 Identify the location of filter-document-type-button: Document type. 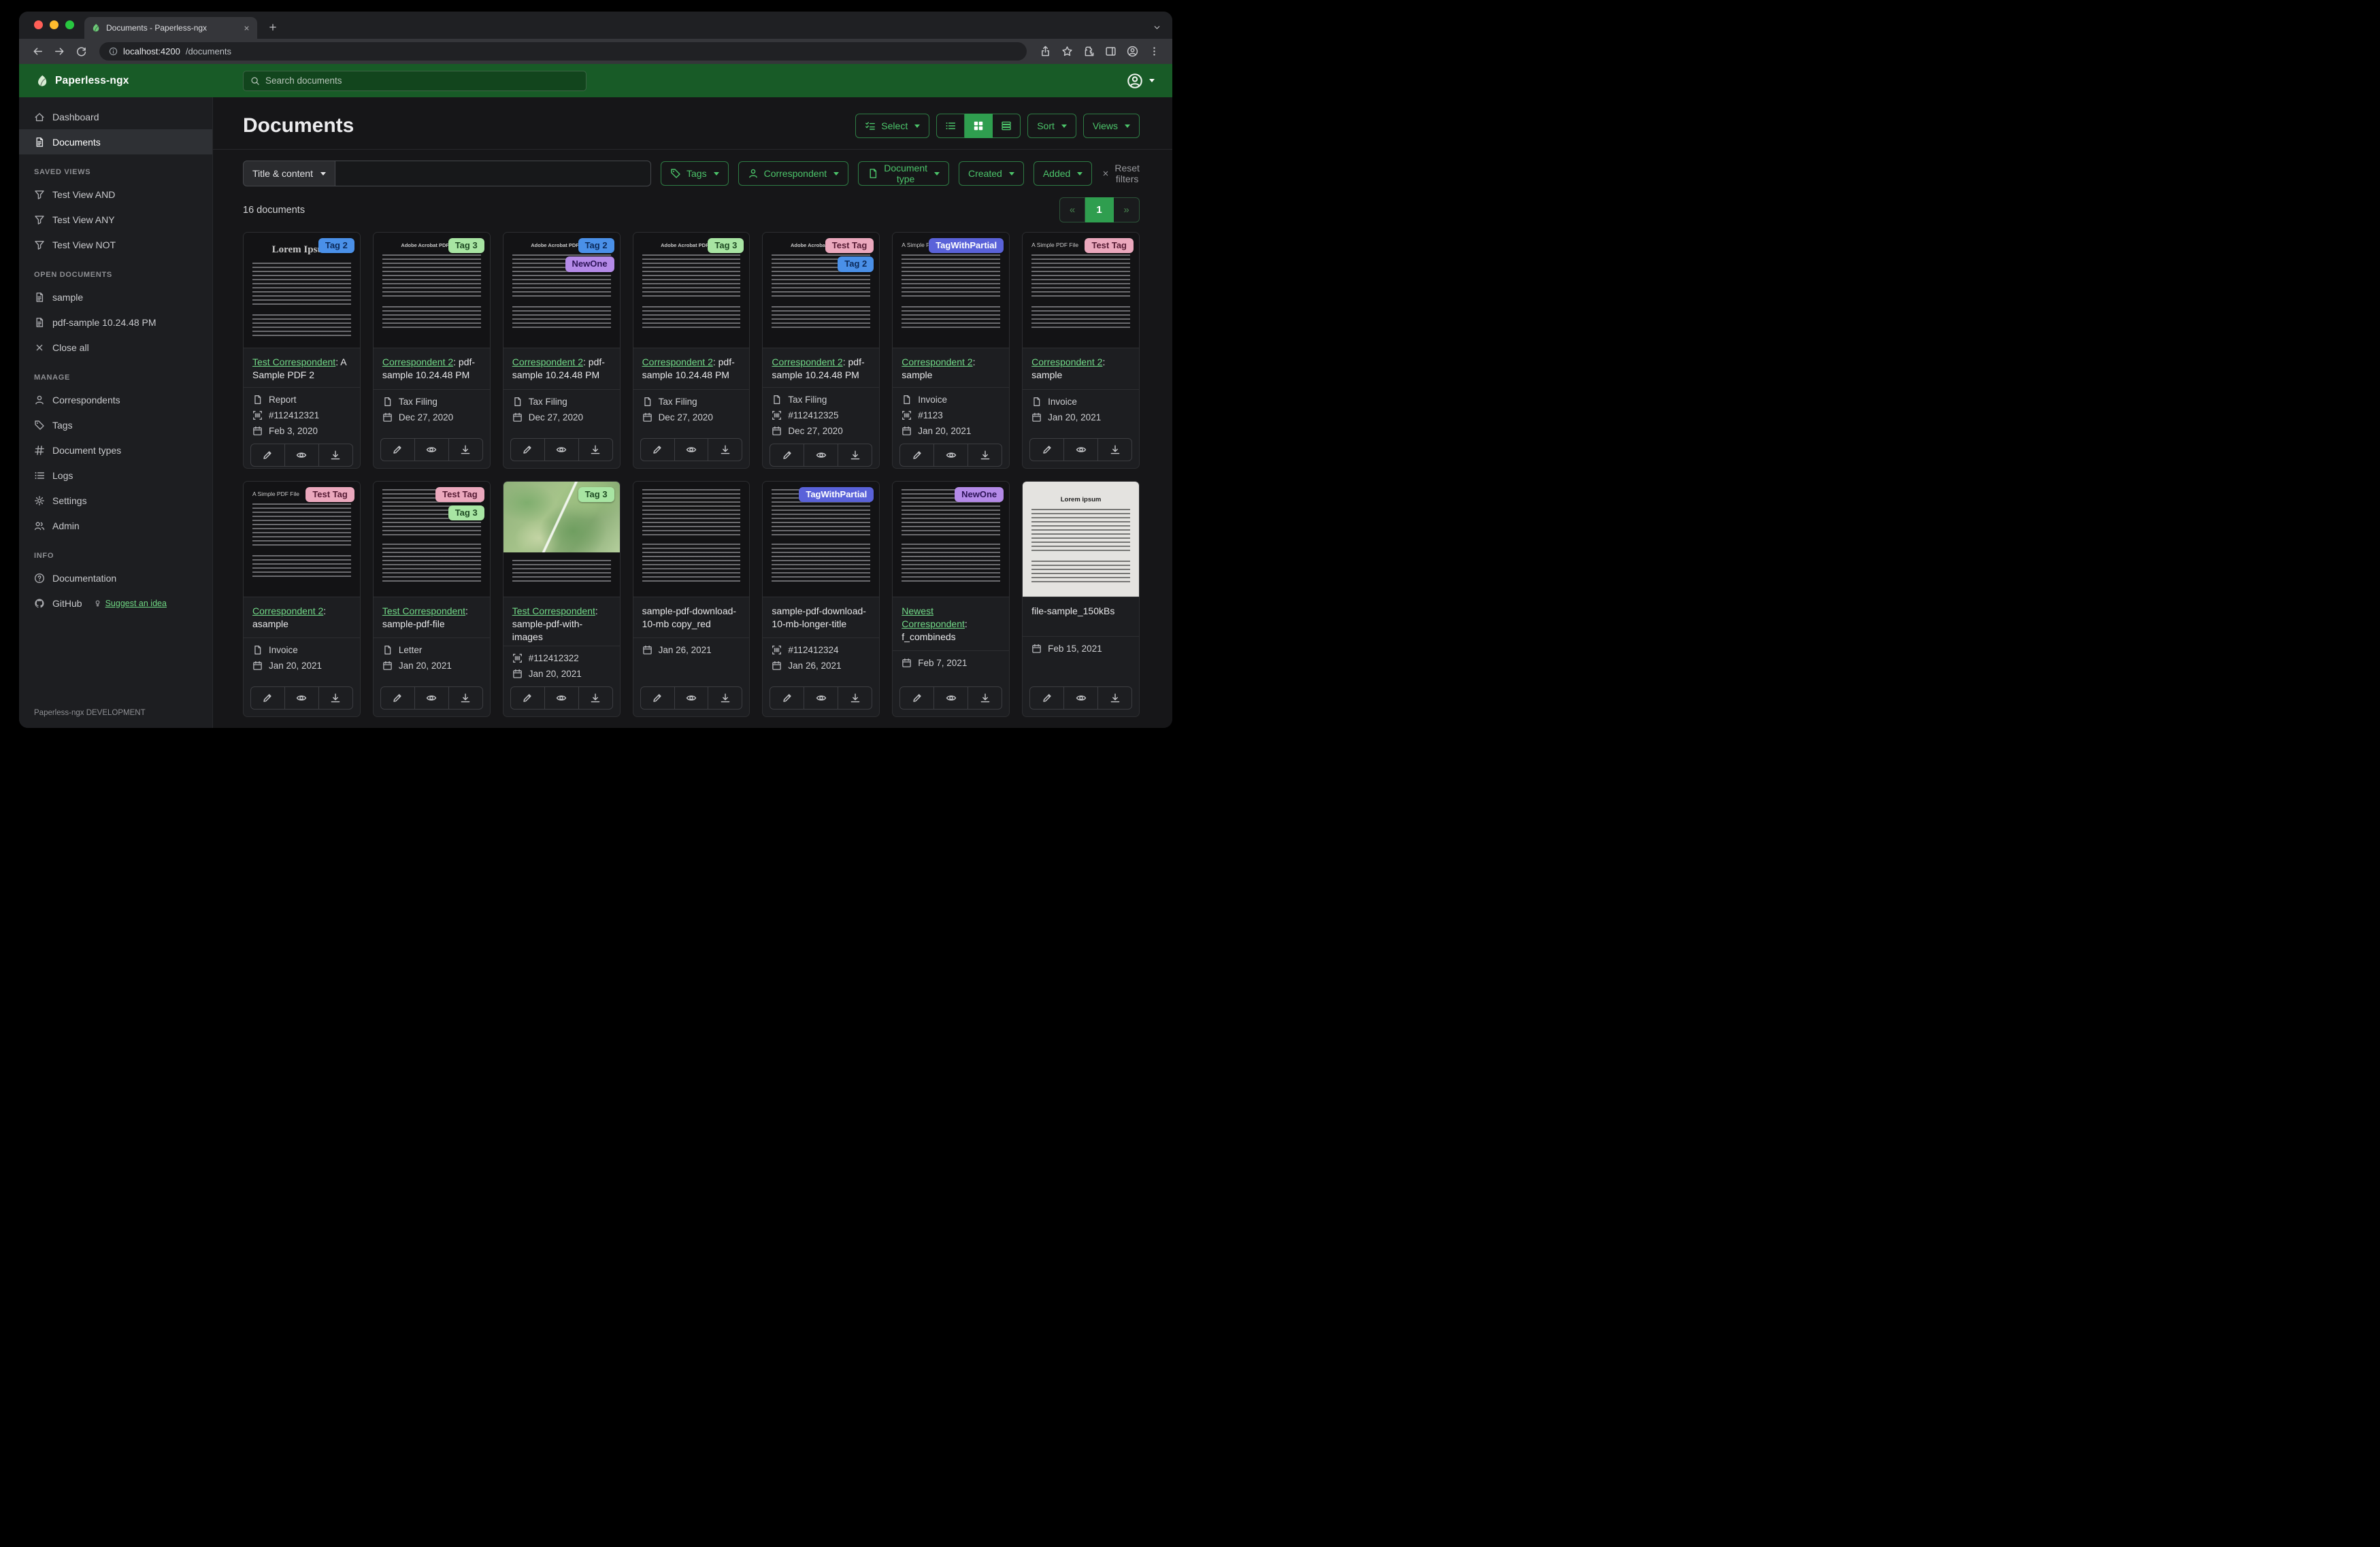
(904, 173).